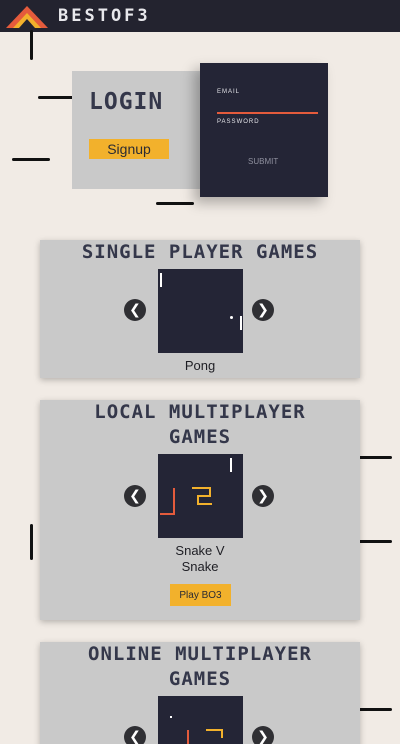 The image size is (400, 744). Describe the element at coordinates (200, 551) in the screenshot. I see `game-name-line1: Snake V` at that location.